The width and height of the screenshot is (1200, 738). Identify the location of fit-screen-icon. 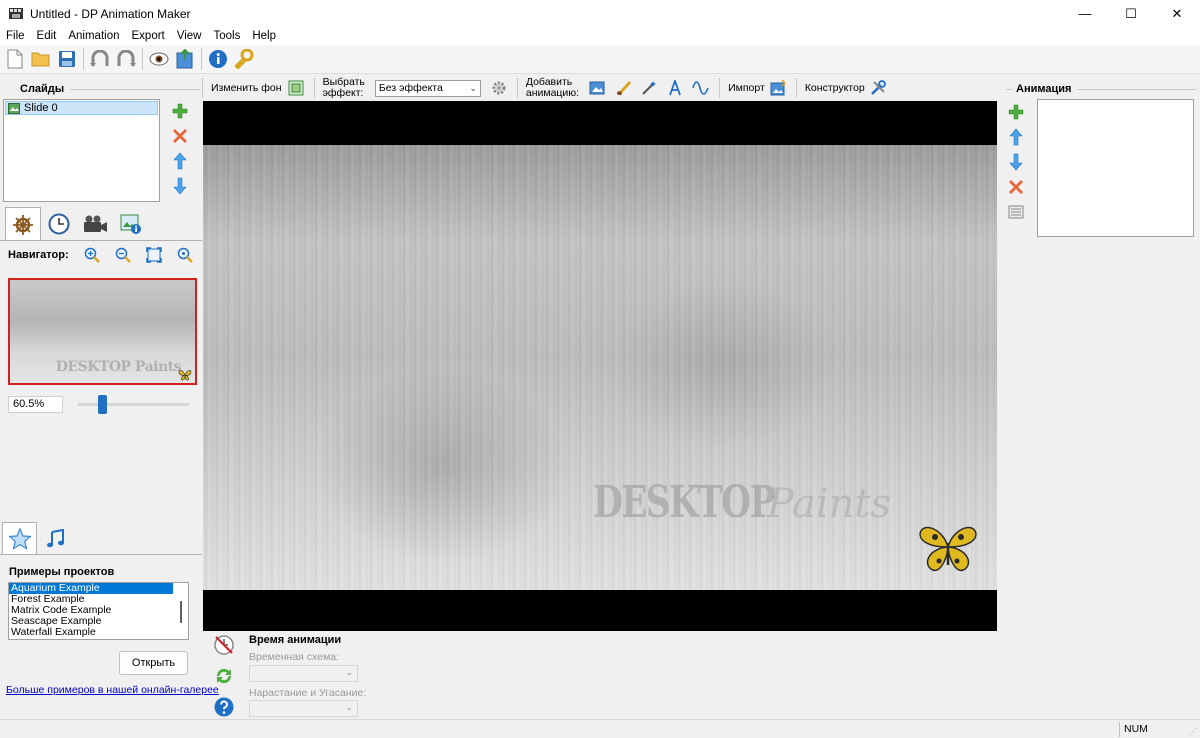
(154, 255).